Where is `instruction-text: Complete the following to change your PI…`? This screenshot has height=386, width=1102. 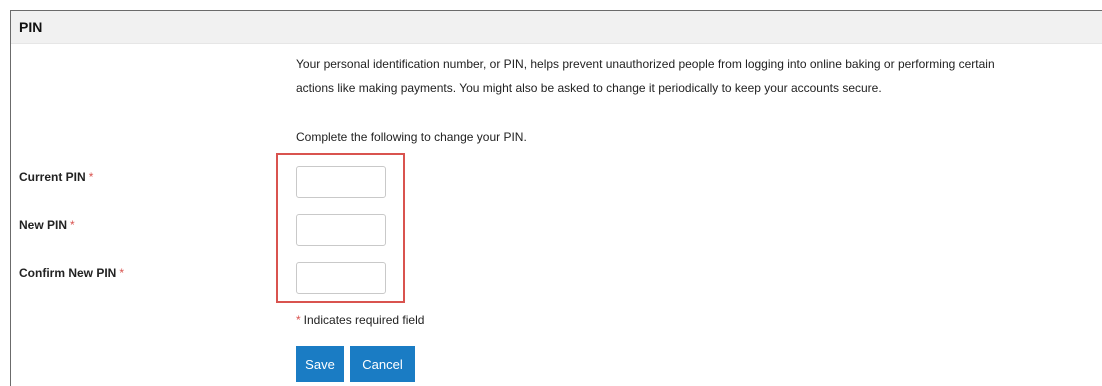
instruction-text: Complete the following to change your PI… is located at coordinates (411, 137).